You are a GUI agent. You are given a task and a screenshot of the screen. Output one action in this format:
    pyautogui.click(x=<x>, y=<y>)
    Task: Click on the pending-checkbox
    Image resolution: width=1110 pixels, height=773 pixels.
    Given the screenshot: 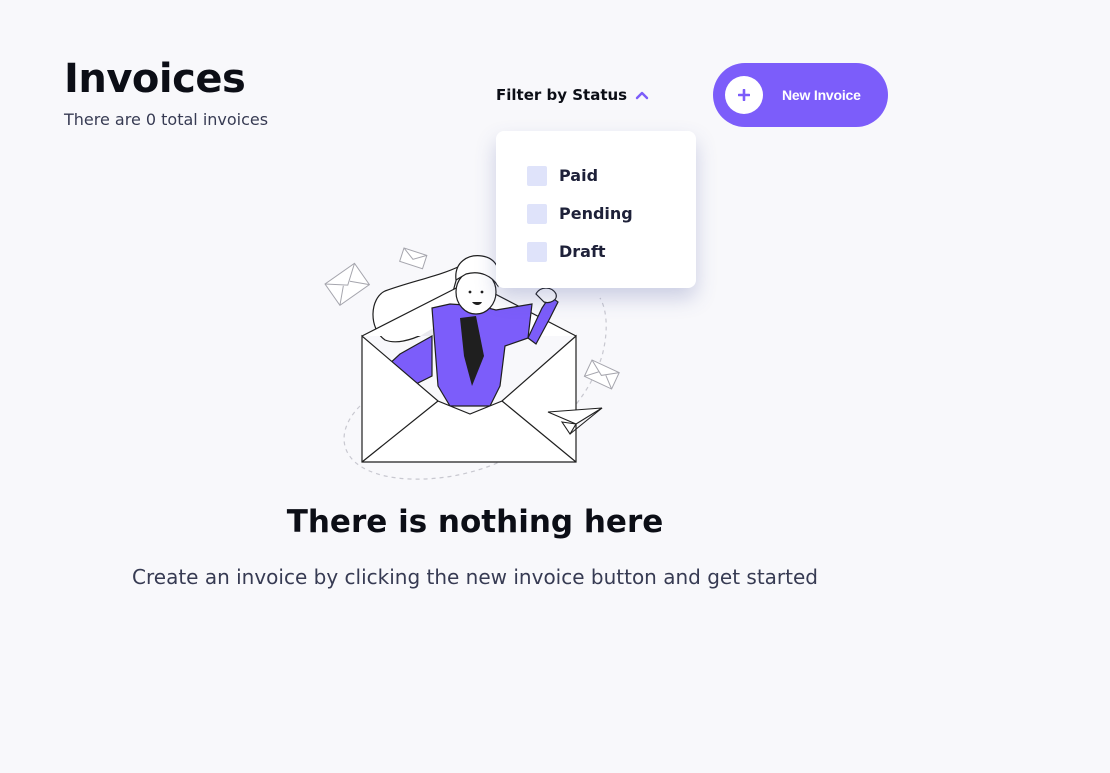 What is the action you would take?
    pyautogui.click(x=537, y=214)
    